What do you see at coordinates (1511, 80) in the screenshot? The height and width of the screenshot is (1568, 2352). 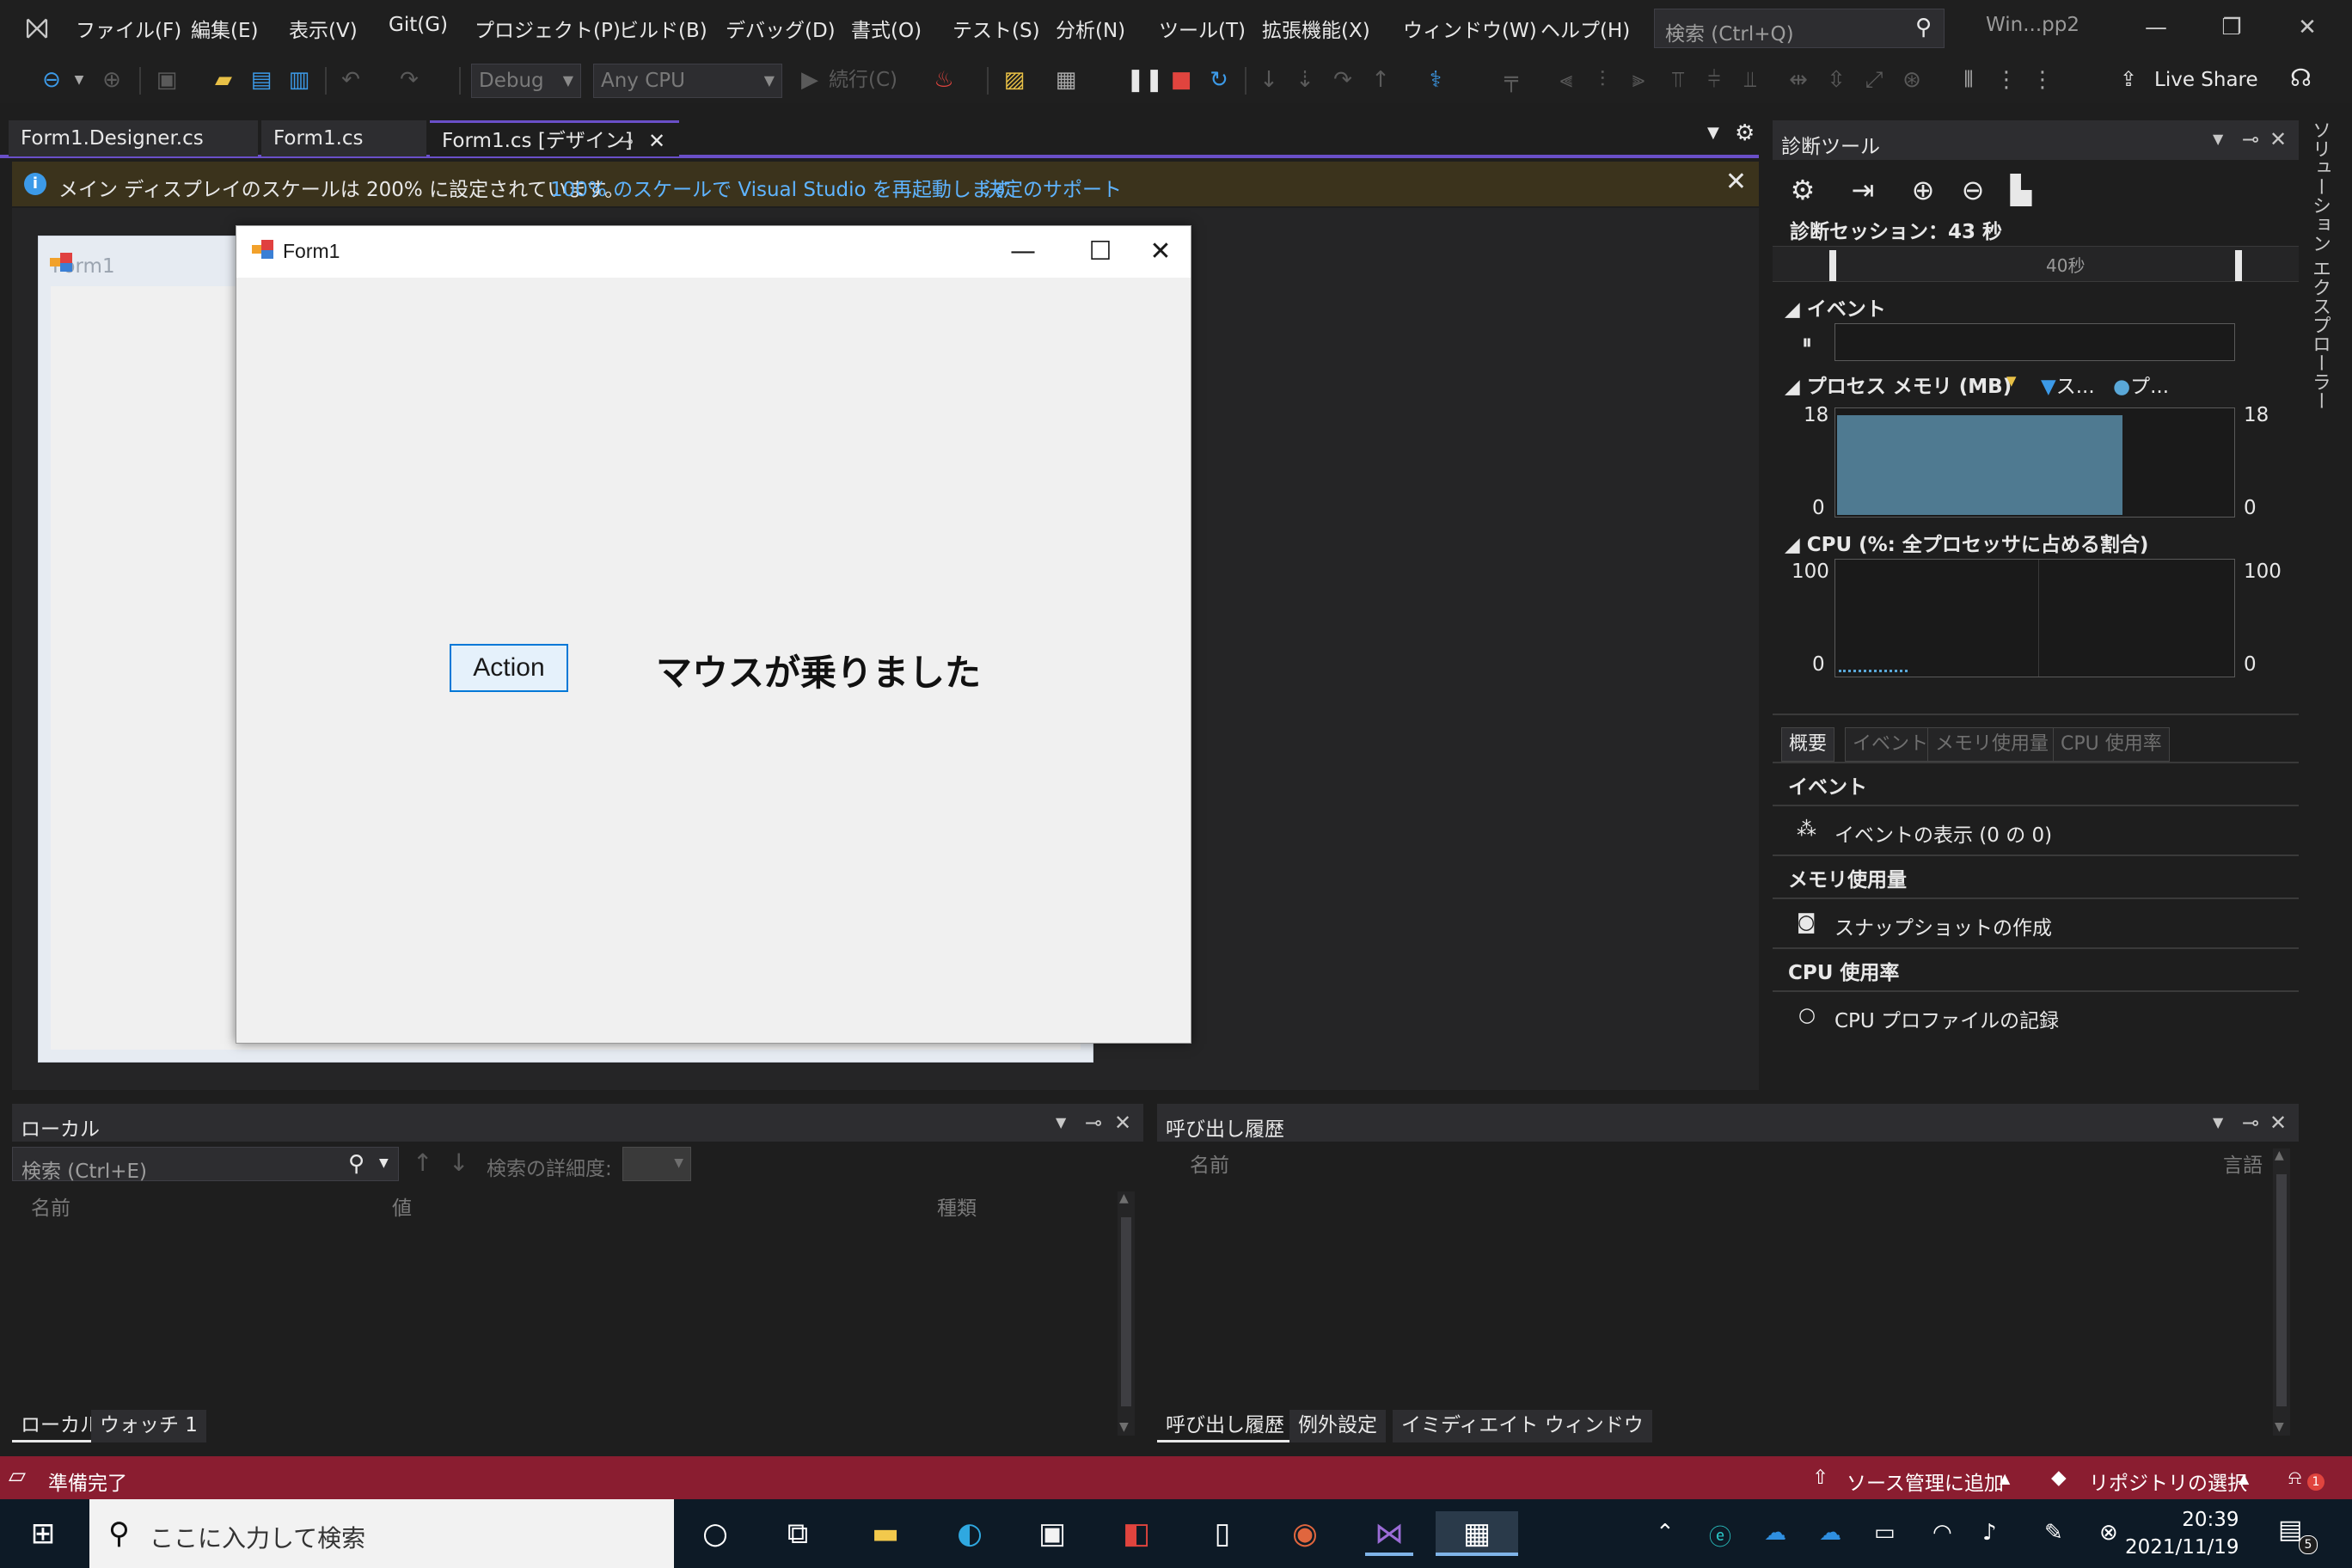 I see `layout-icon: ╤` at bounding box center [1511, 80].